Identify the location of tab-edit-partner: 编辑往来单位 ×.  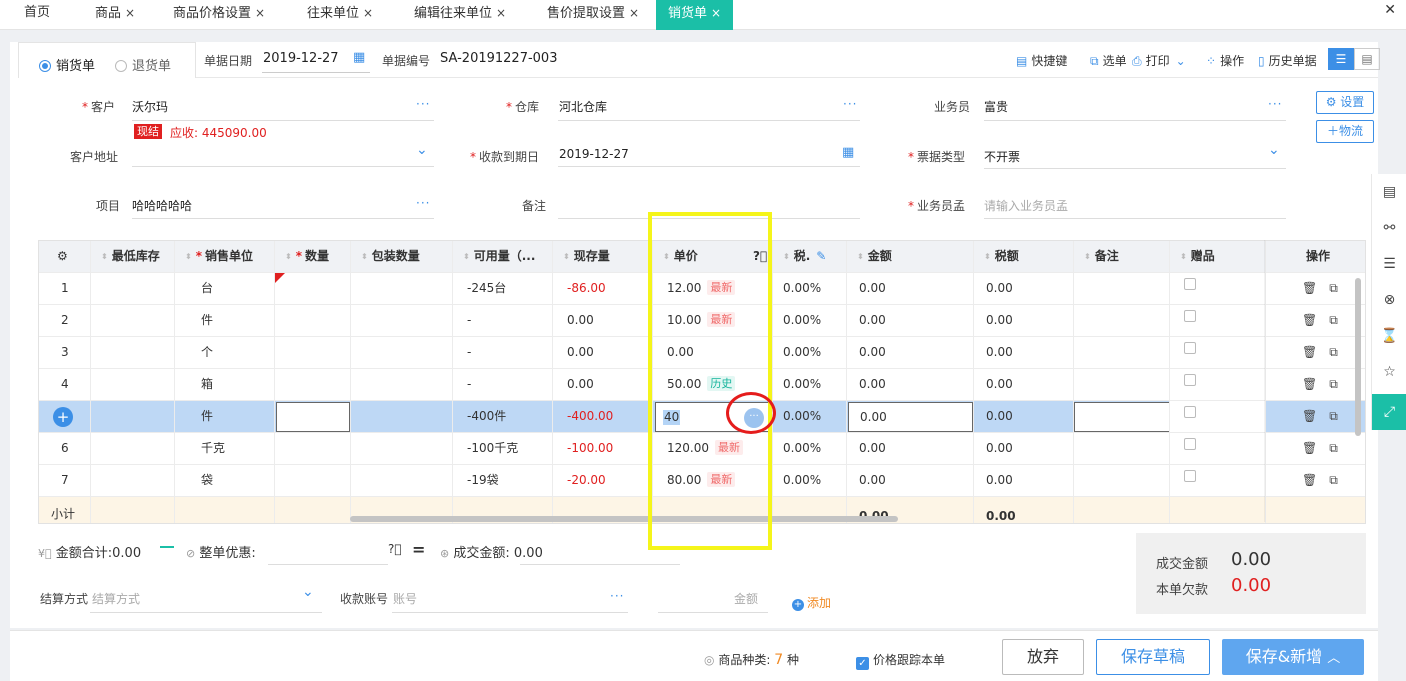
(460, 15).